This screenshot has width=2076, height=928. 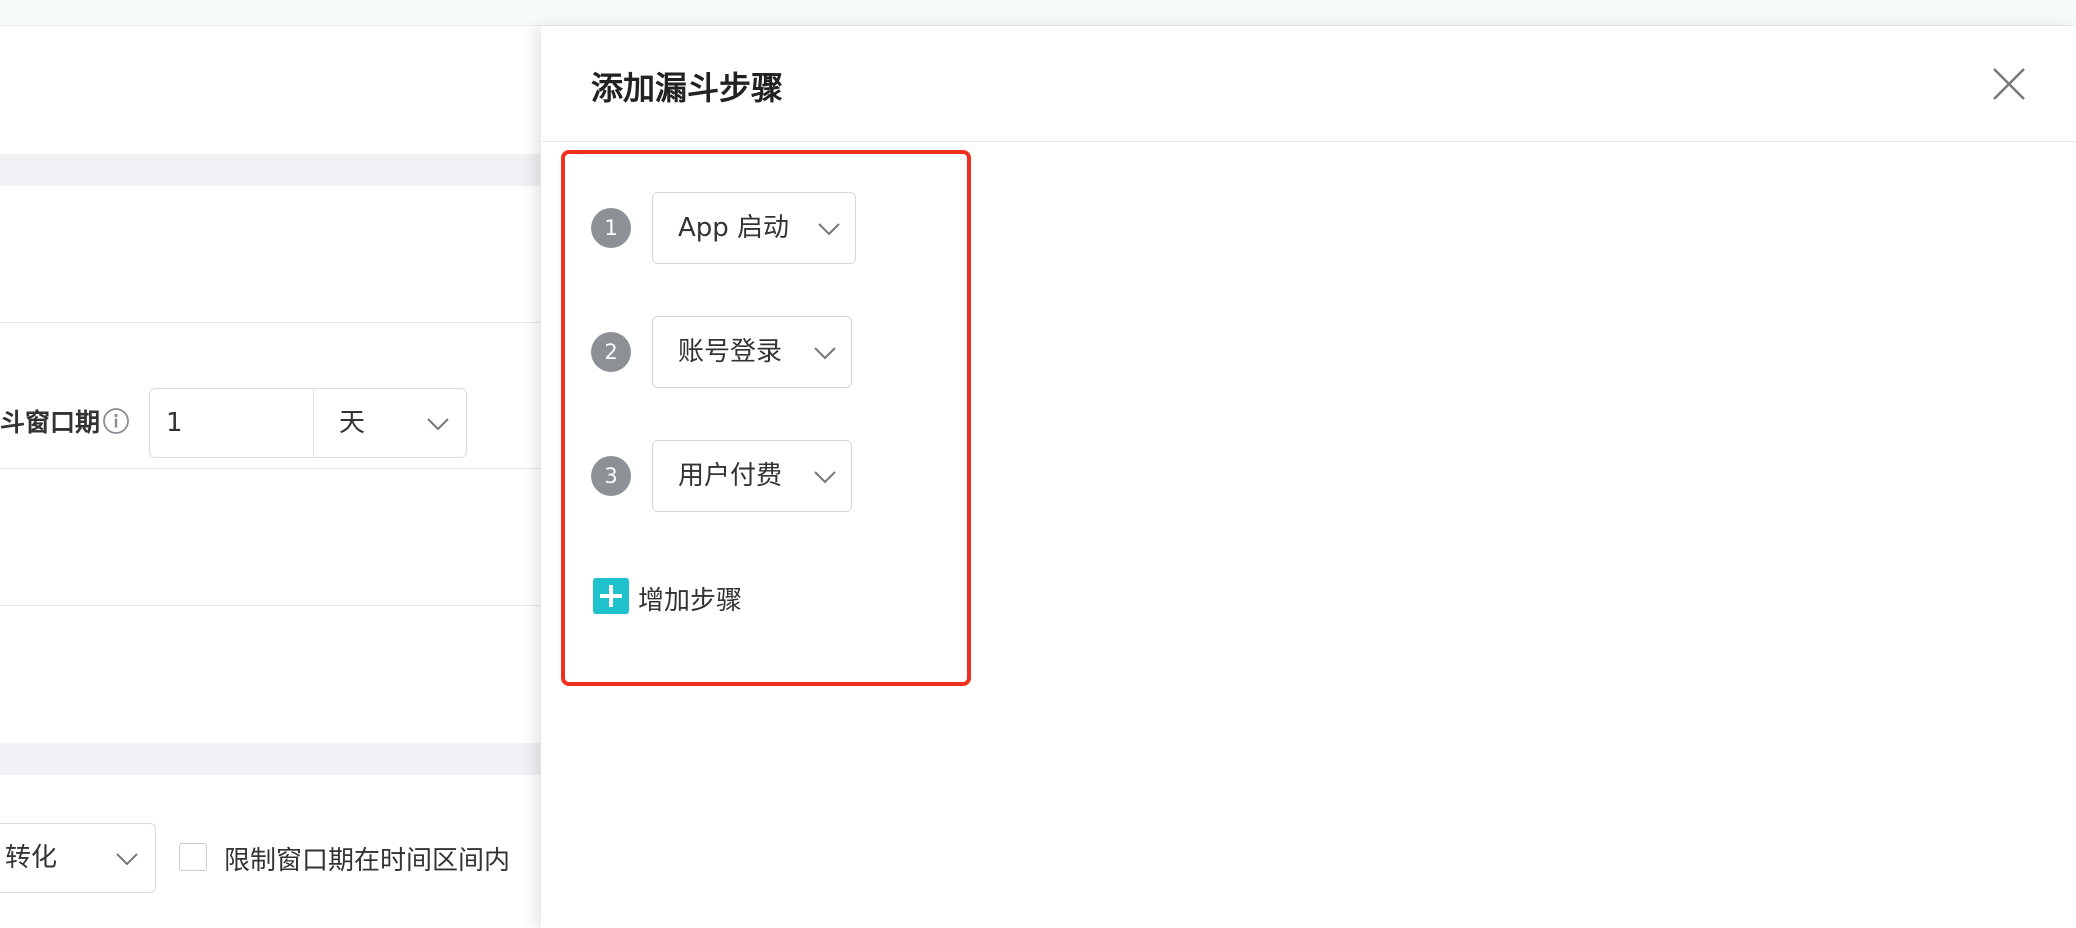 I want to click on step-event-select: 用户付费, so click(x=752, y=476).